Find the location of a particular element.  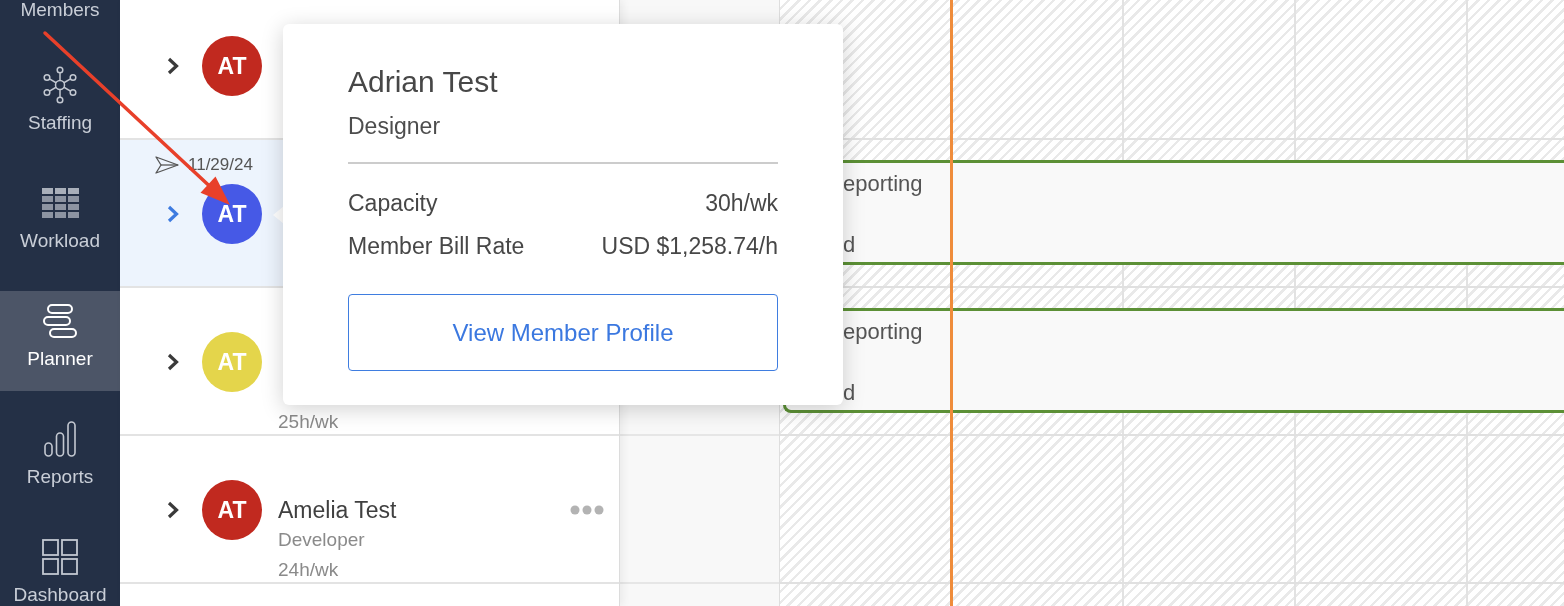

nav-item: Staffing is located at coordinates (60, 105).